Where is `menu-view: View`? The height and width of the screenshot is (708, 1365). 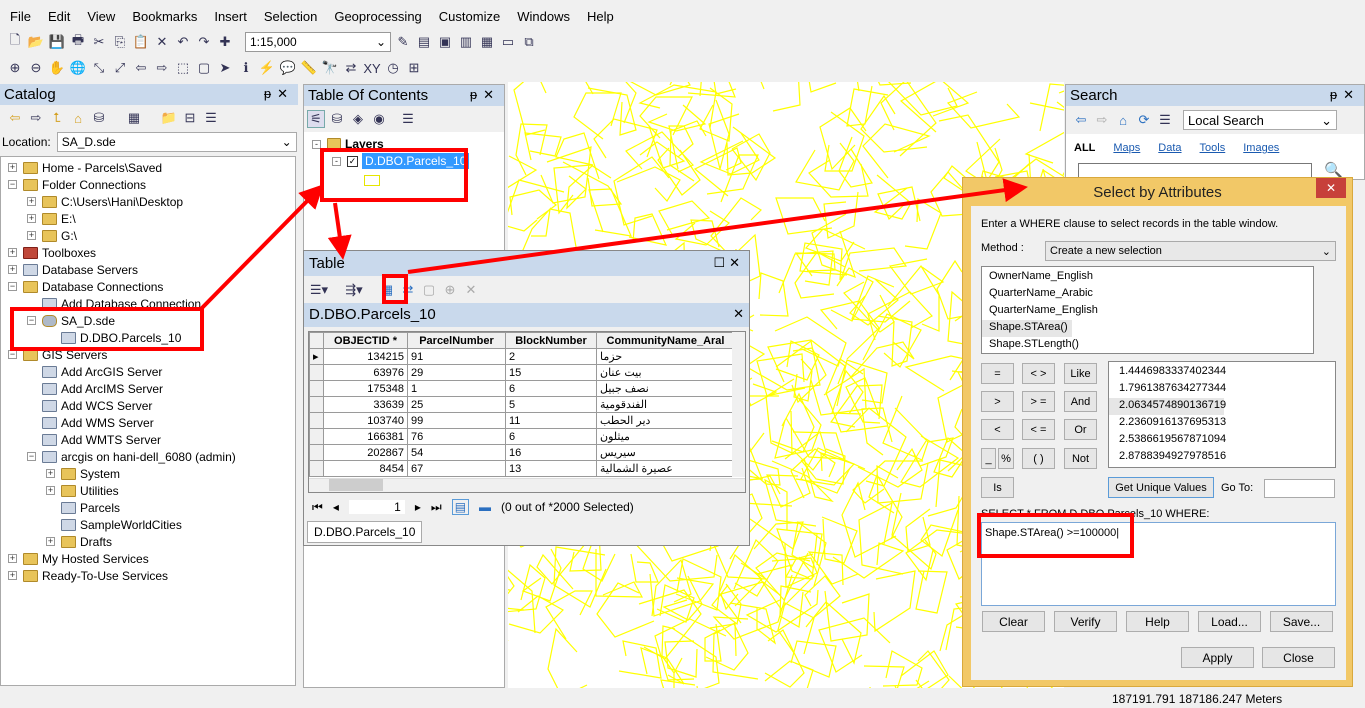
menu-view: View is located at coordinates (99, 17).